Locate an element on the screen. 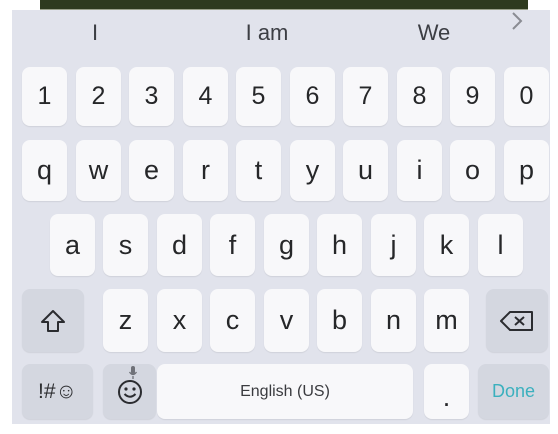 This screenshot has width=558, height=434. key-label: 6 is located at coordinates (312, 96).